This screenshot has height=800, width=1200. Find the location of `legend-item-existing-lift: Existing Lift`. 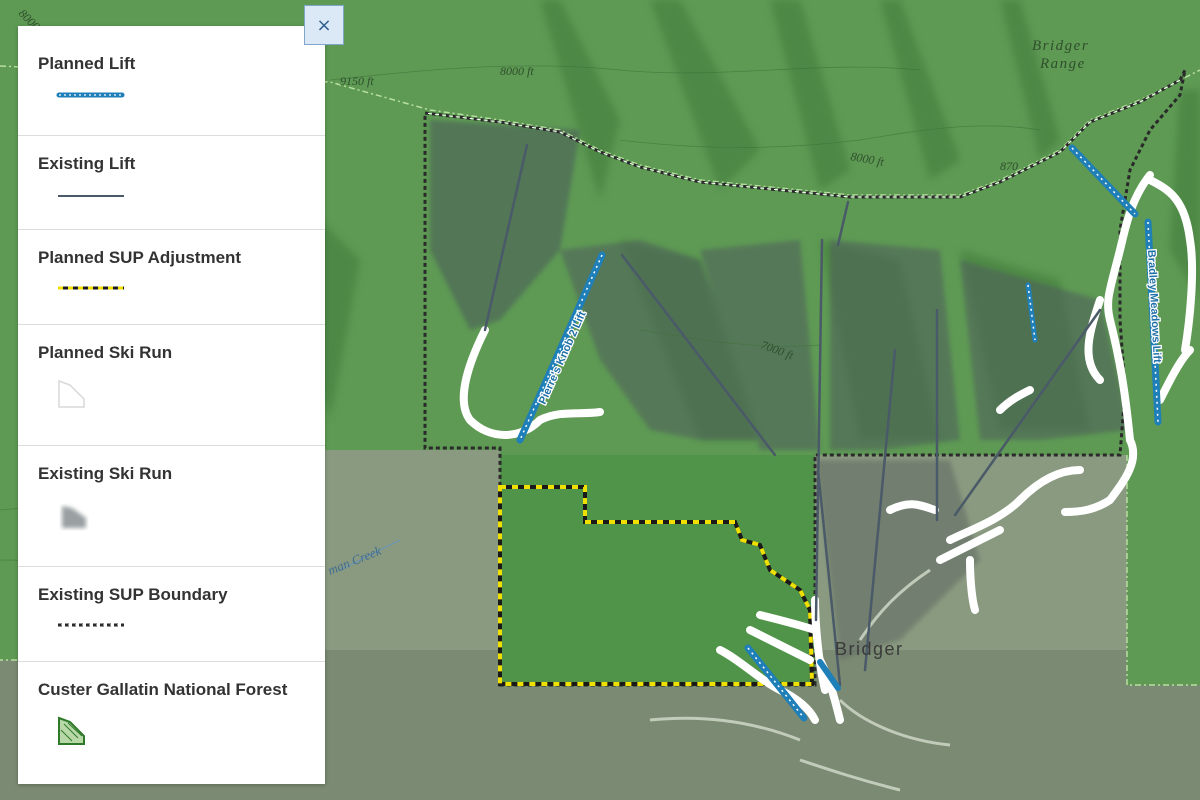

legend-item-existing-lift: Existing Lift is located at coordinates (171, 183).